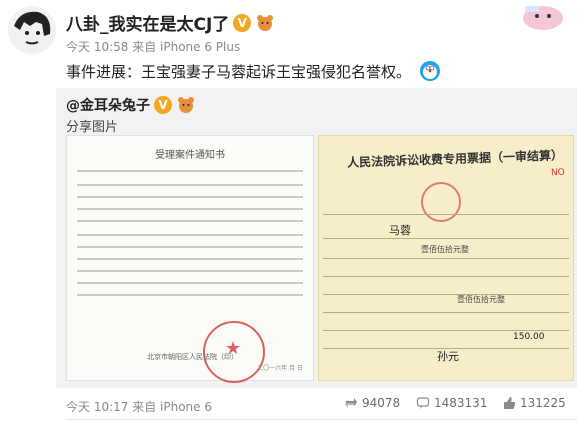  I want to click on comment-count: 1483131, so click(461, 403).